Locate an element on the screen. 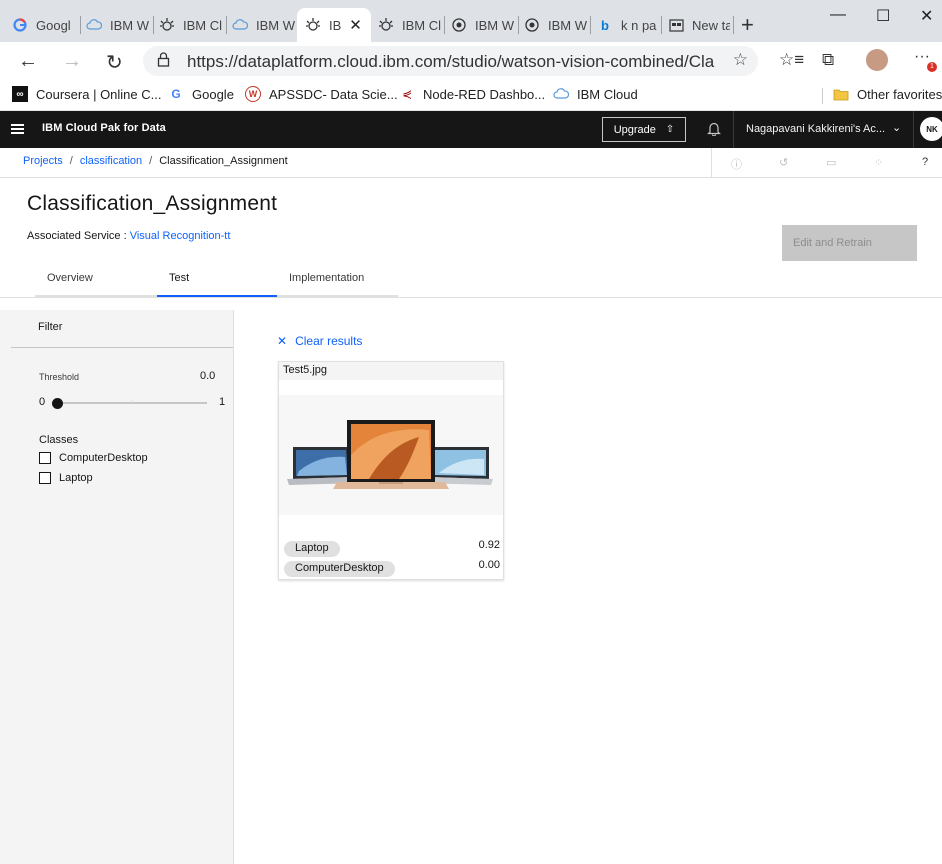 This screenshot has width=942, height=864. favorites-list-icon: ☆≡ is located at coordinates (791, 60).